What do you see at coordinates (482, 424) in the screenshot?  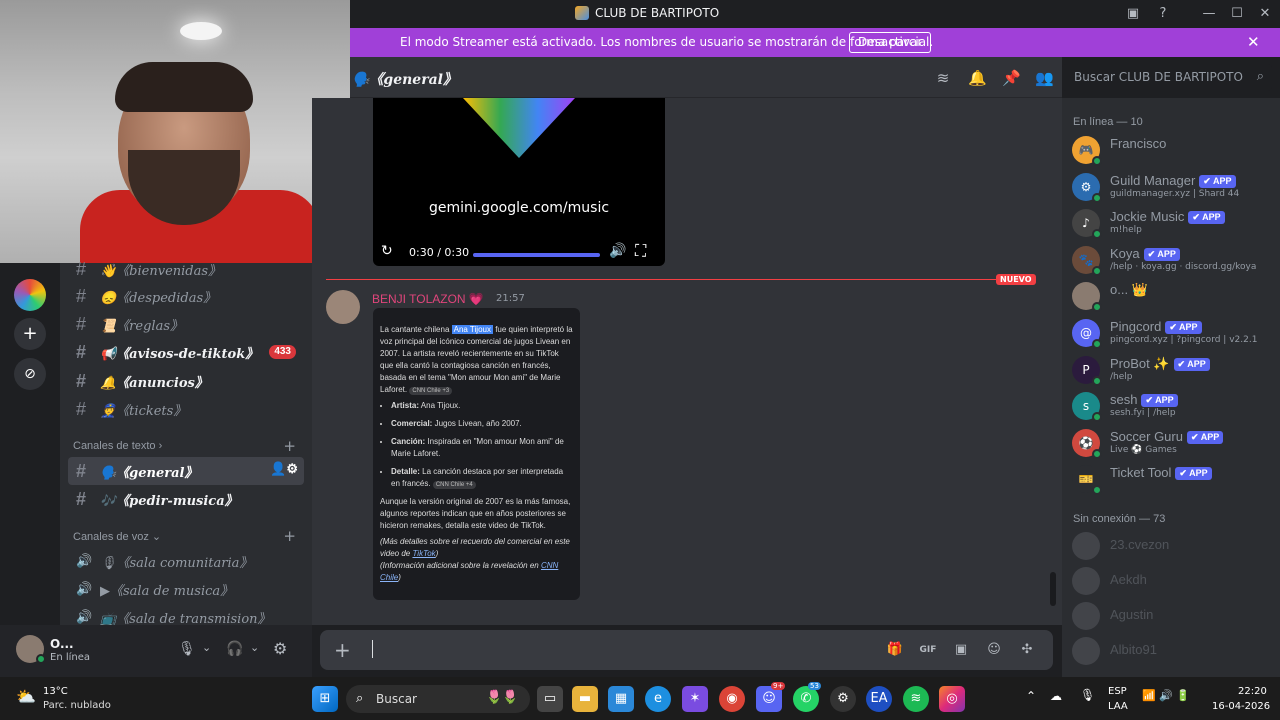 I see `list-item: Comercial: Jugos Livean, año 2007.` at bounding box center [482, 424].